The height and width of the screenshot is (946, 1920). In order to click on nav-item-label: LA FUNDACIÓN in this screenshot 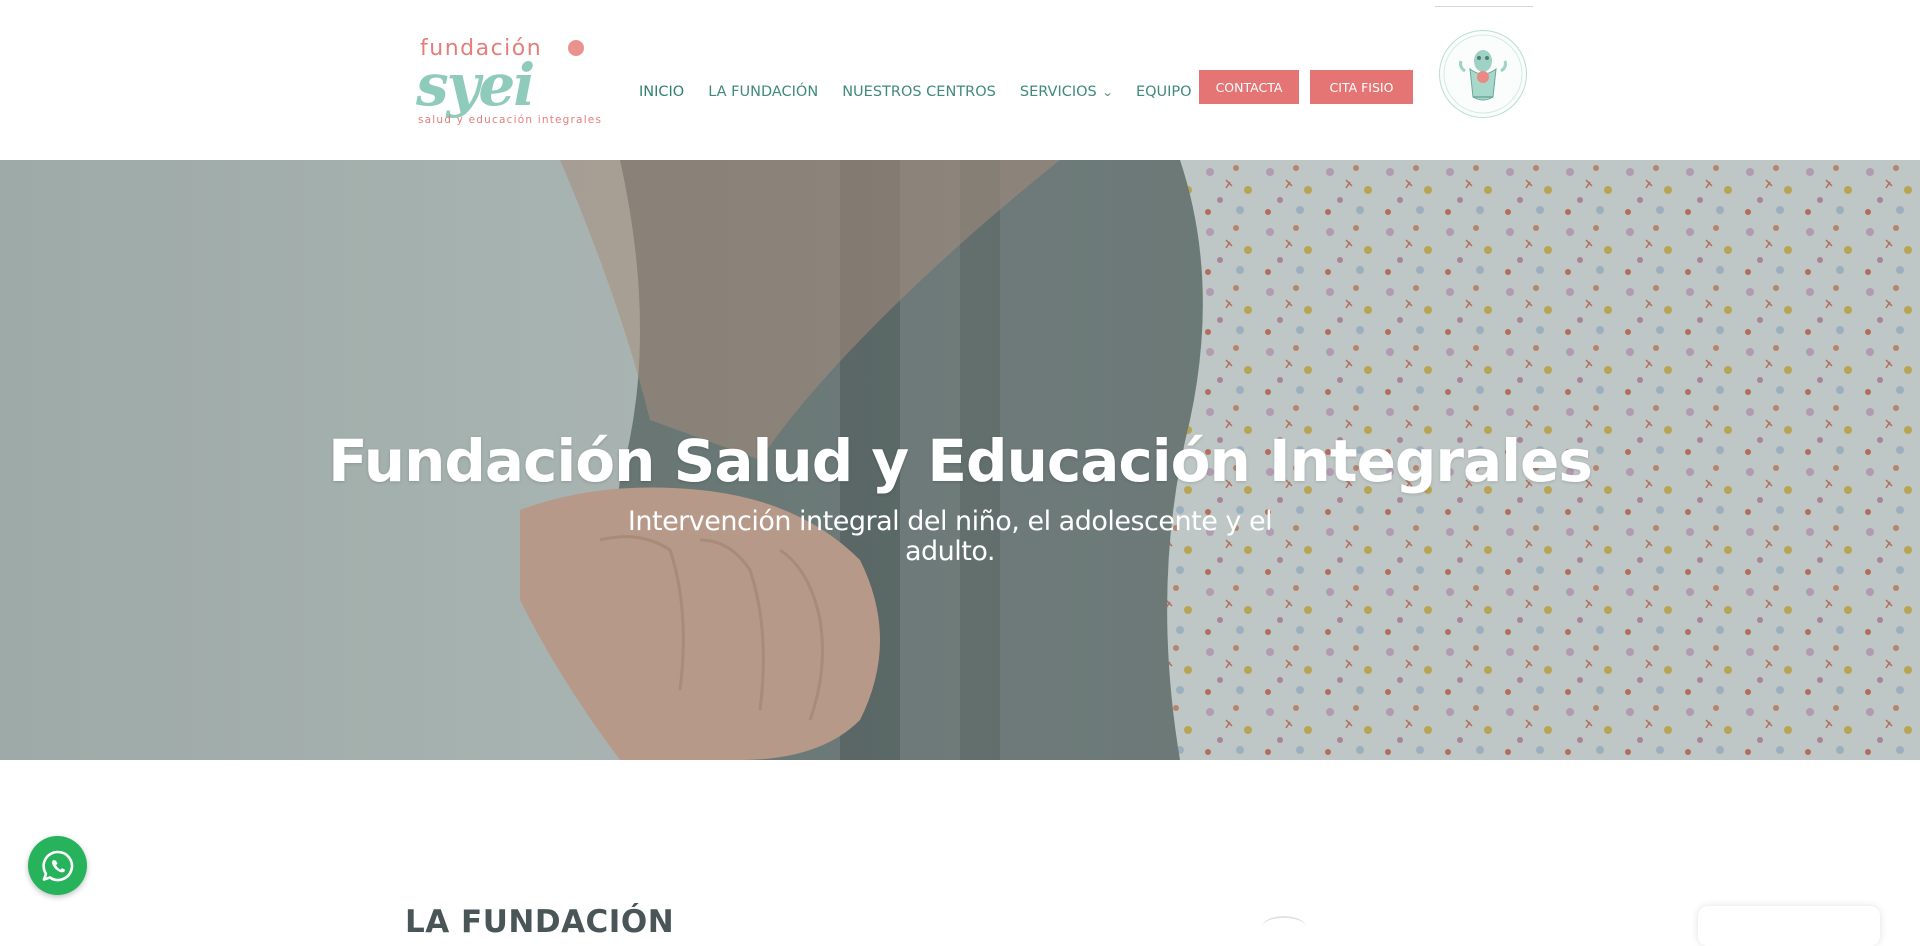, I will do `click(763, 92)`.